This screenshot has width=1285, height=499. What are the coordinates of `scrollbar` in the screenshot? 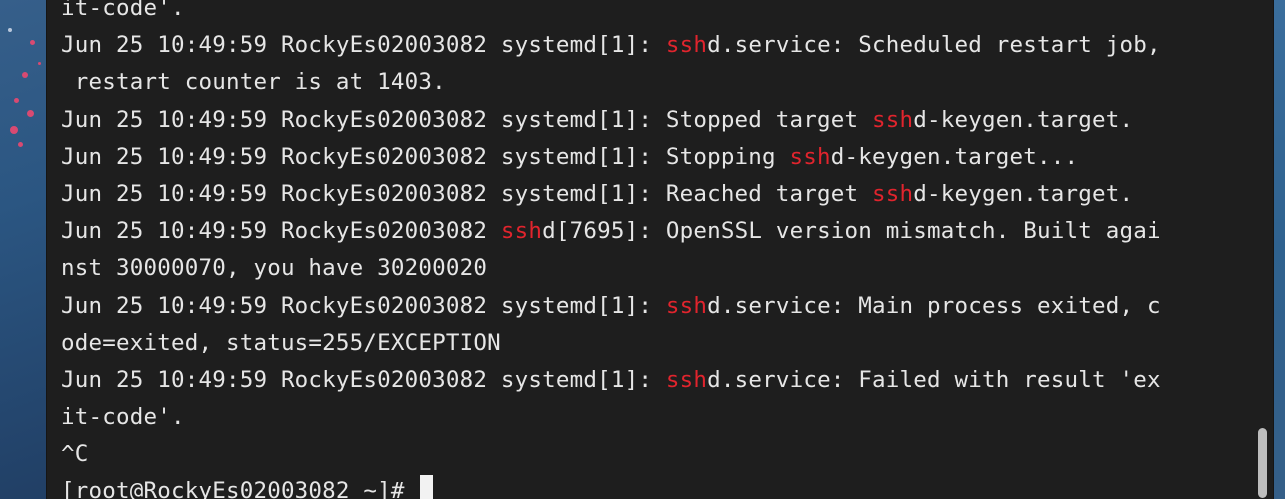 It's located at (1264, 249).